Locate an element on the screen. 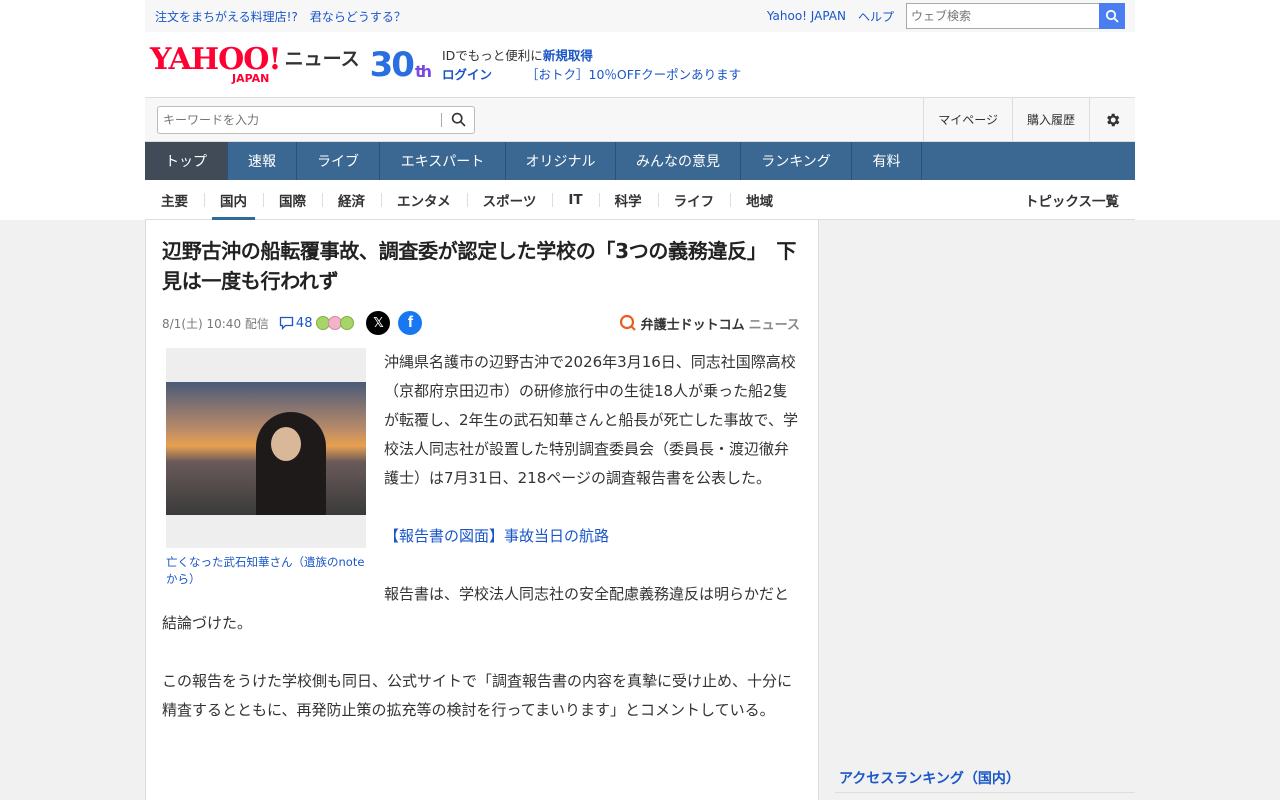  settings-button is located at coordinates (1112, 119).